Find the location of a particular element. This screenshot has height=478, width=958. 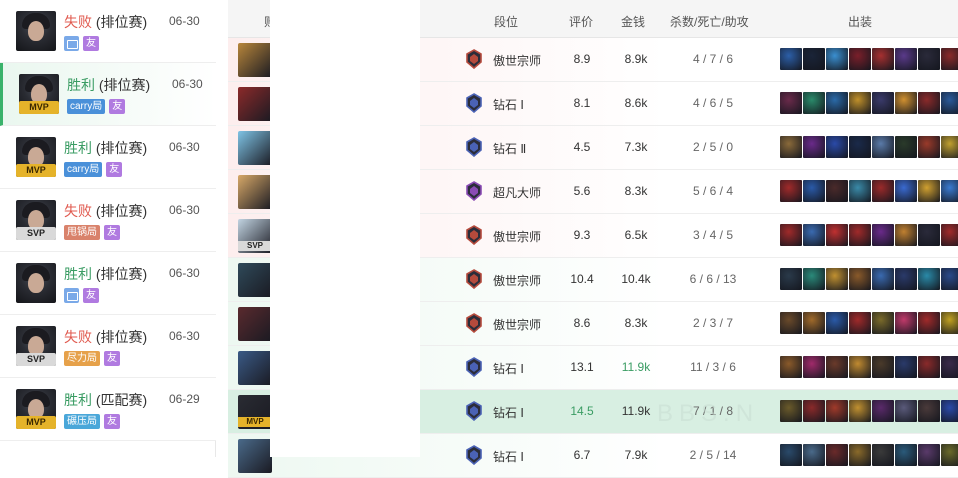

match-item: MVP 胜利 (匹配赛) 06-29 碾压局友 is located at coordinates (108, 409).